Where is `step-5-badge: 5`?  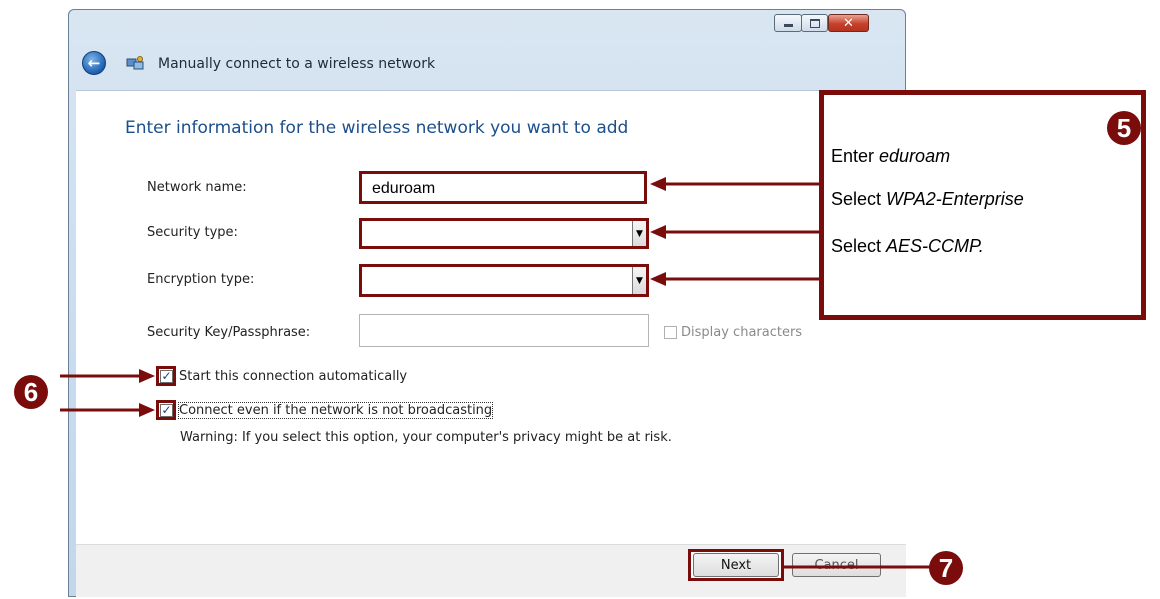
step-5-badge: 5 is located at coordinates (1124, 128).